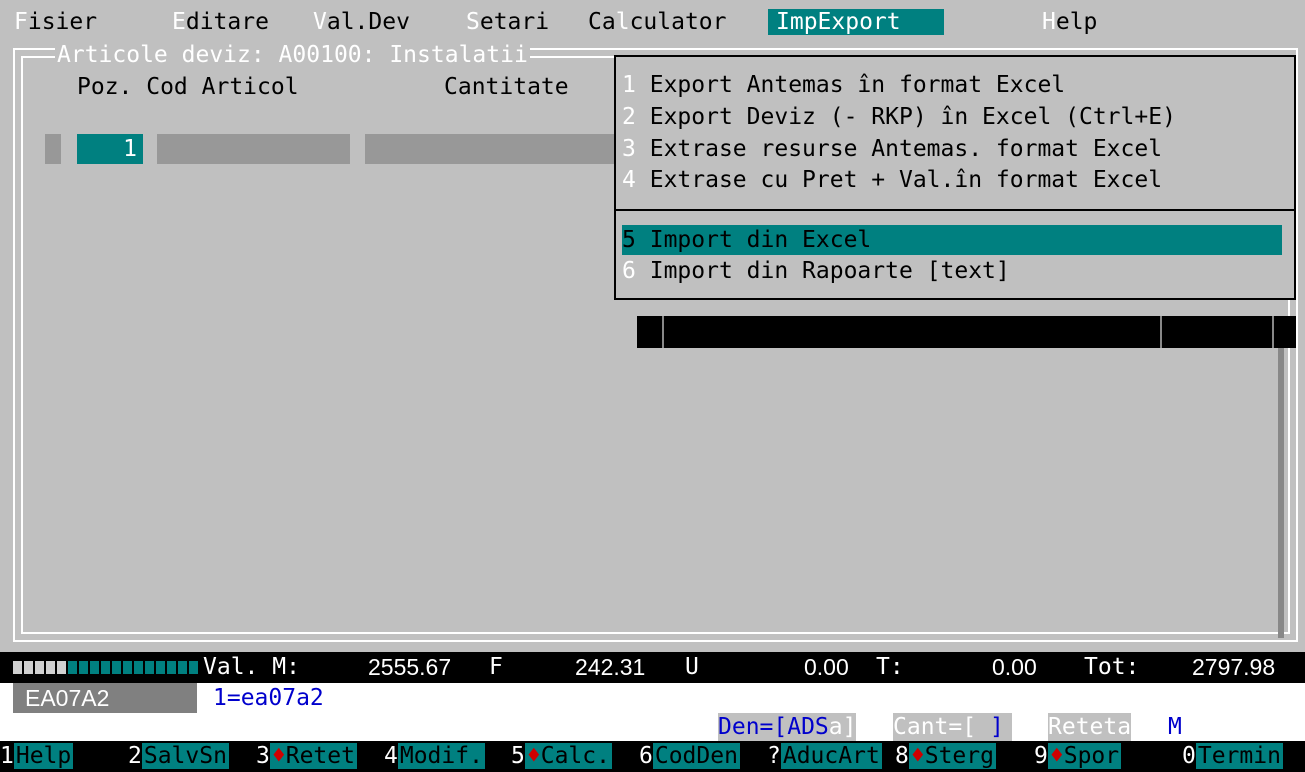 The image size is (1305, 772). What do you see at coordinates (787, 727) in the screenshot?
I see `den-filter: Den=[ADSa]` at bounding box center [787, 727].